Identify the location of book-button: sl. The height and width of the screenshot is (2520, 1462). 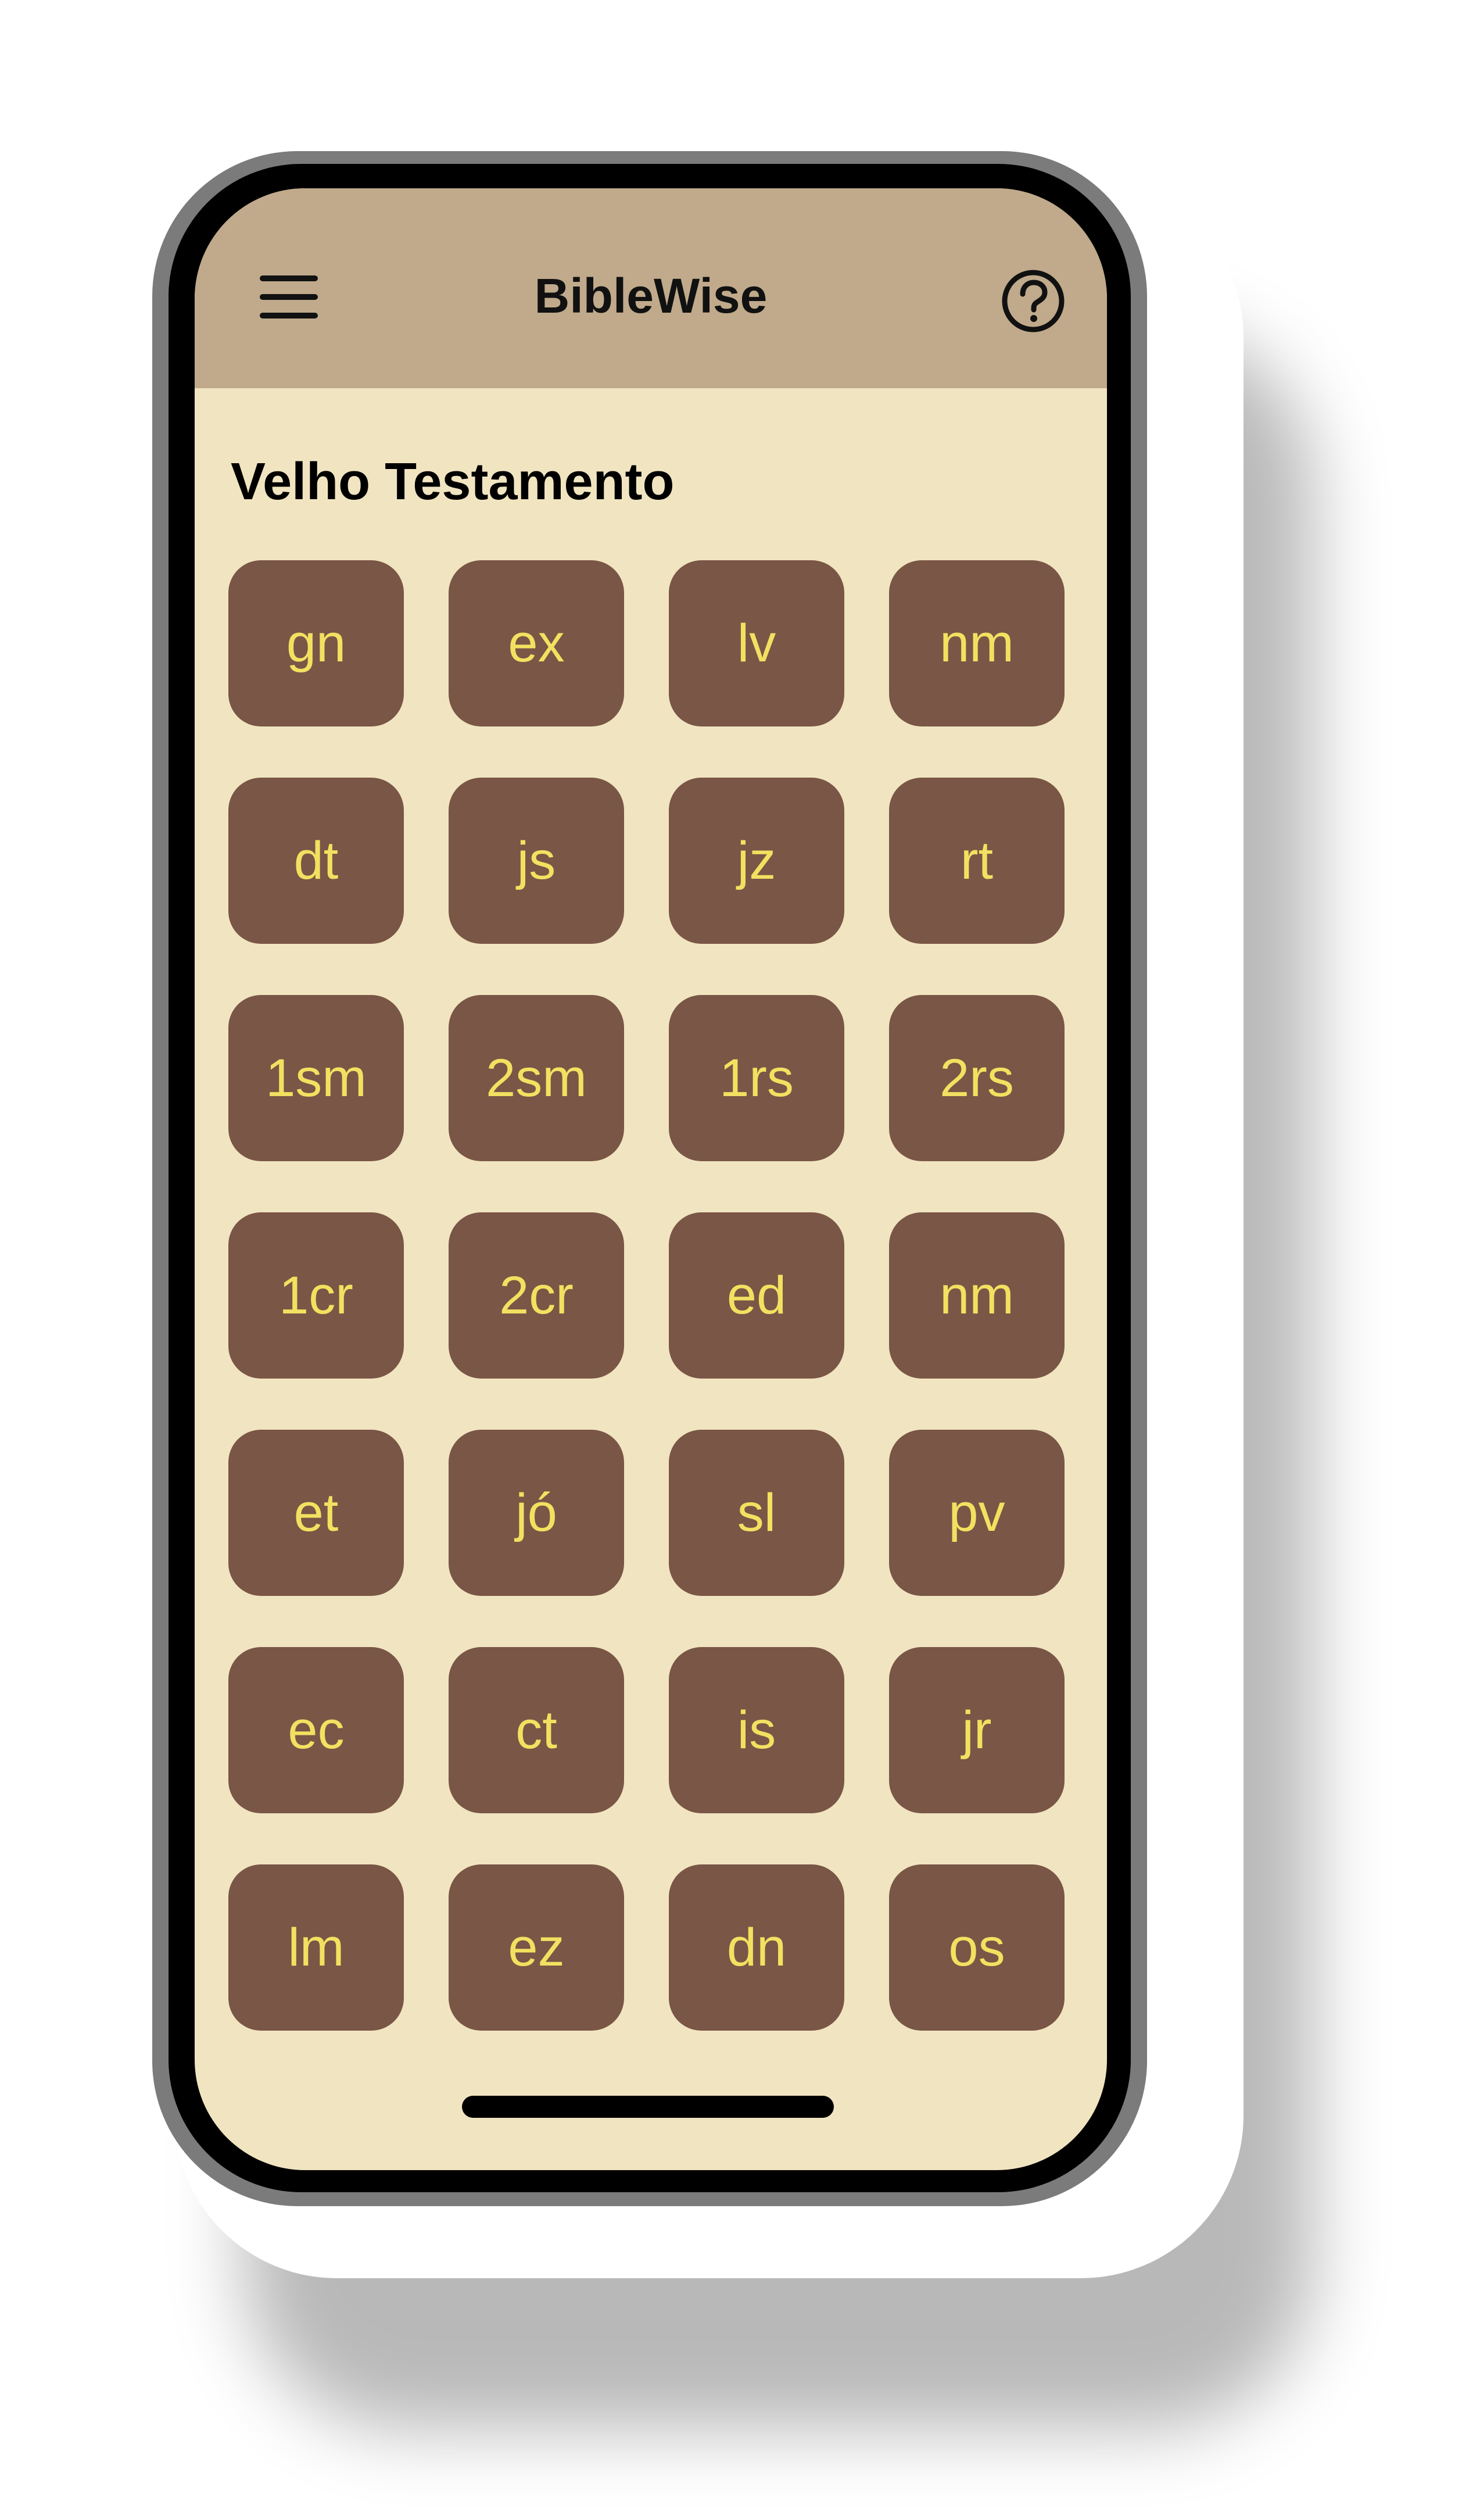
(756, 1513).